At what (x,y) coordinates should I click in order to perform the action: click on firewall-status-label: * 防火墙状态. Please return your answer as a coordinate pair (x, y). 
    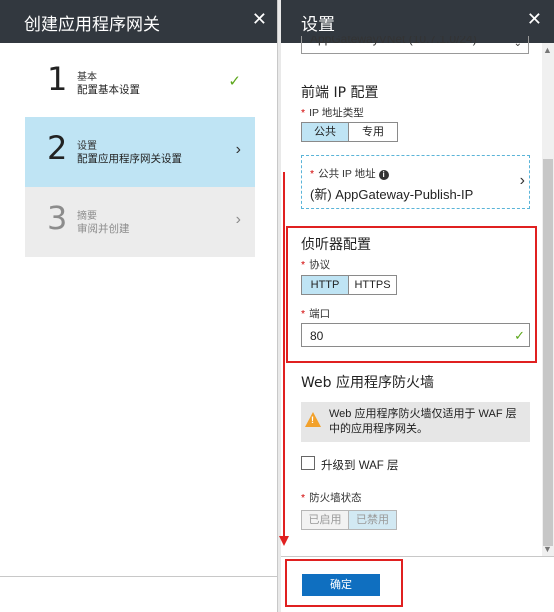
    Looking at the image, I should click on (331, 498).